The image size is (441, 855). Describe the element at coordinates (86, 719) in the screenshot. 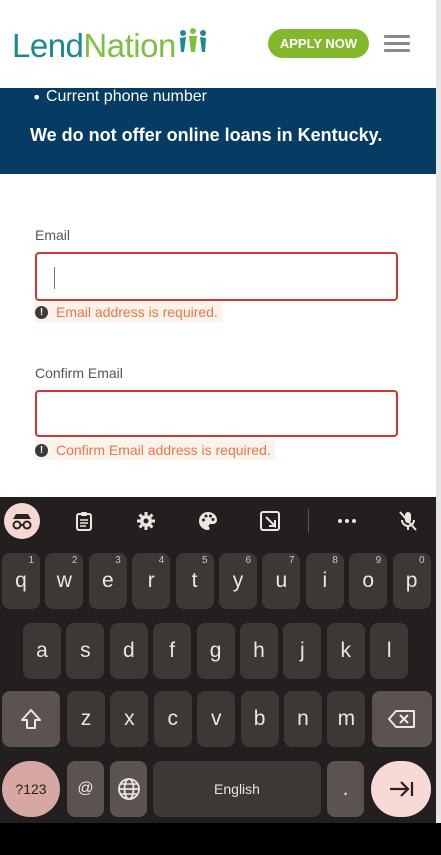

I see `key-z: z` at that location.